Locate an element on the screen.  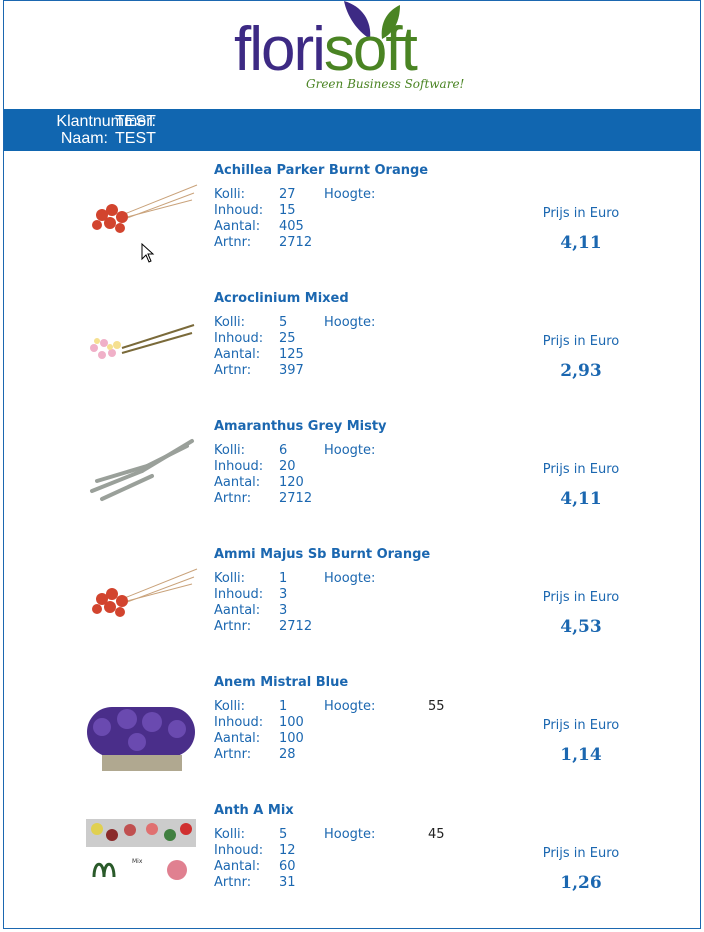
product-image: Mix is located at coordinates (141, 849).